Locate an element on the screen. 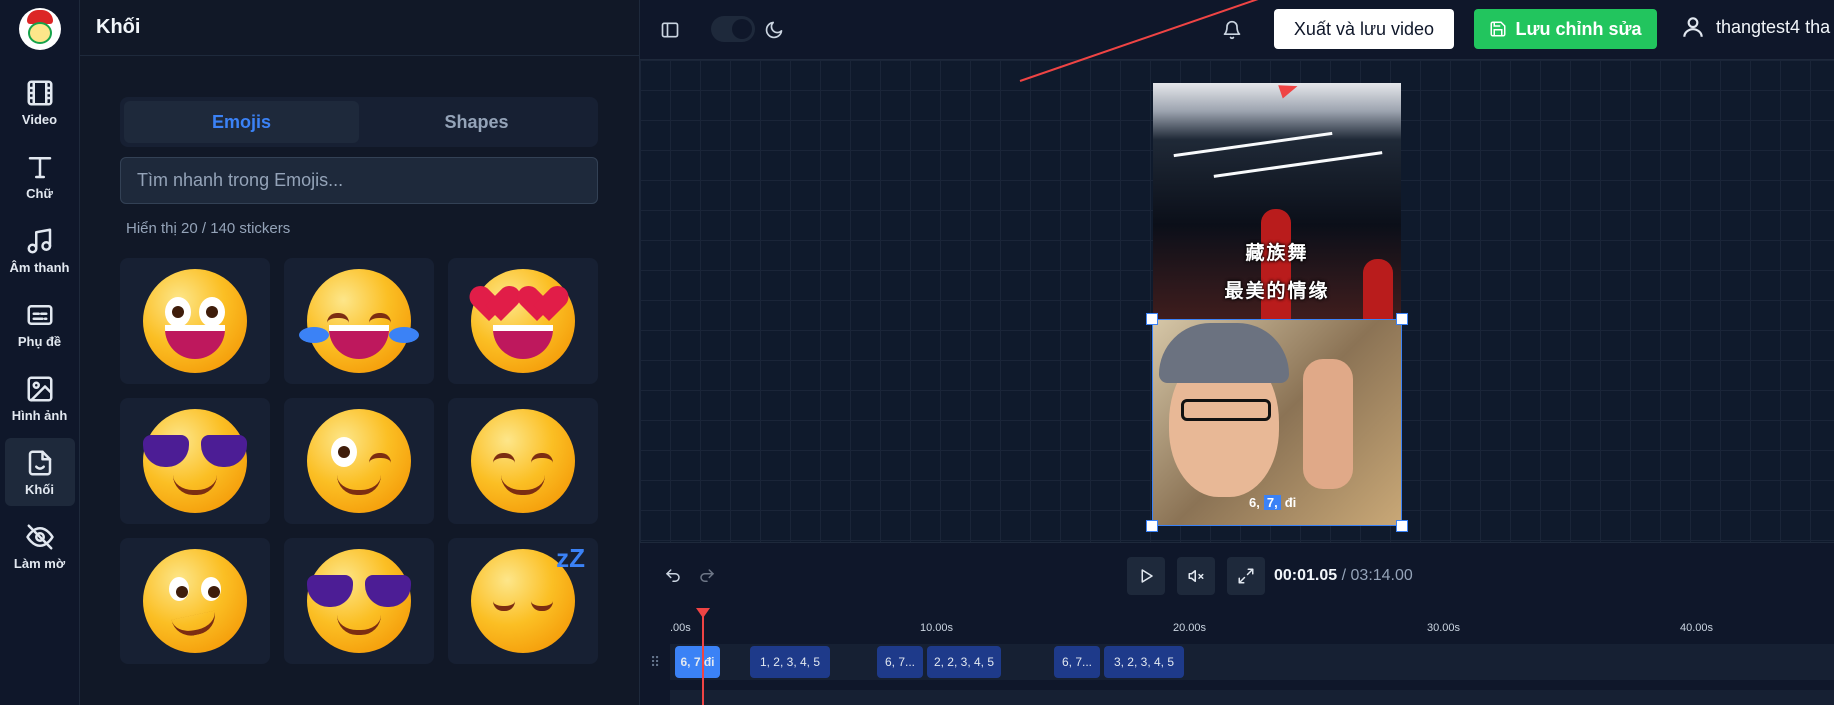 This screenshot has height=705, width=1834. sunglasses-smile-emoji-icon is located at coordinates (359, 601).